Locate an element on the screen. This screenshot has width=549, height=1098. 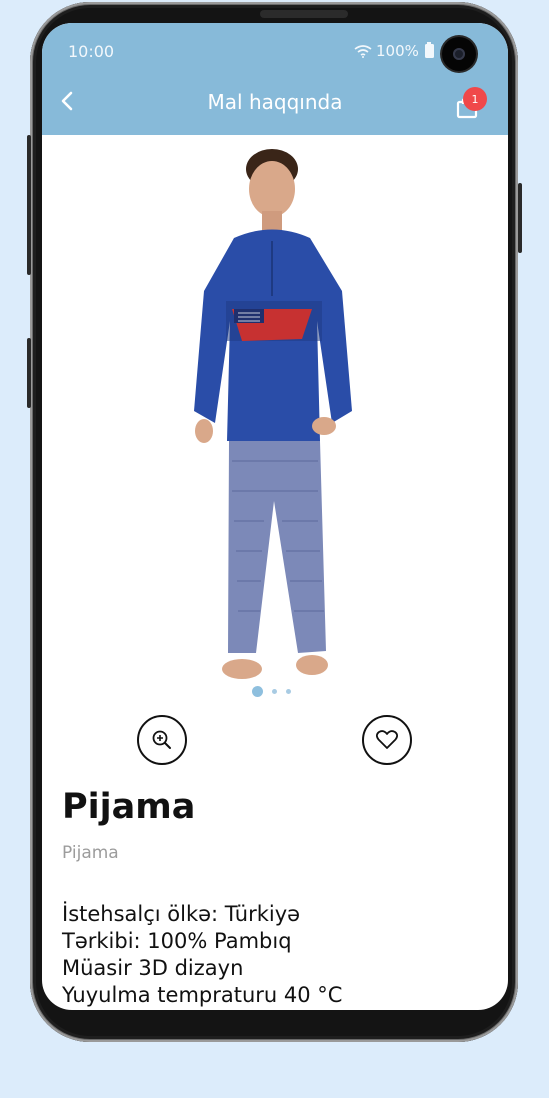
zoom-in-icon is located at coordinates (161, 739).